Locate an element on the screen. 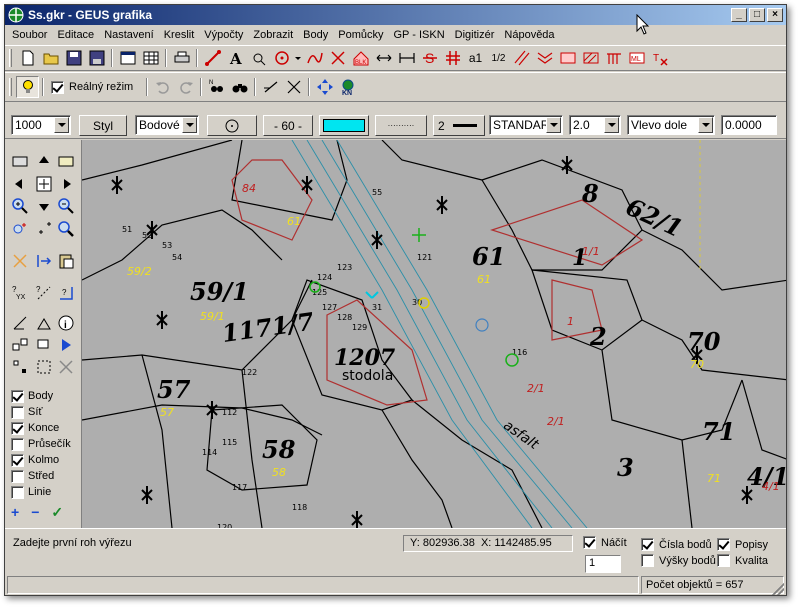 This screenshot has height=609, width=799. rect-edit-icon is located at coordinates (44, 345).